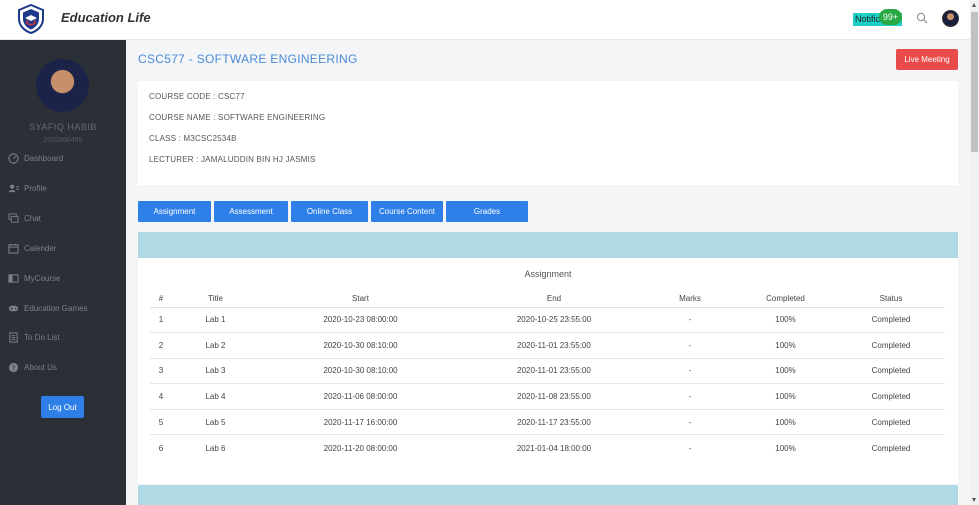 The height and width of the screenshot is (505, 979). What do you see at coordinates (485, 20) in the screenshot?
I see `top-header: Education Life Notification 99+` at bounding box center [485, 20].